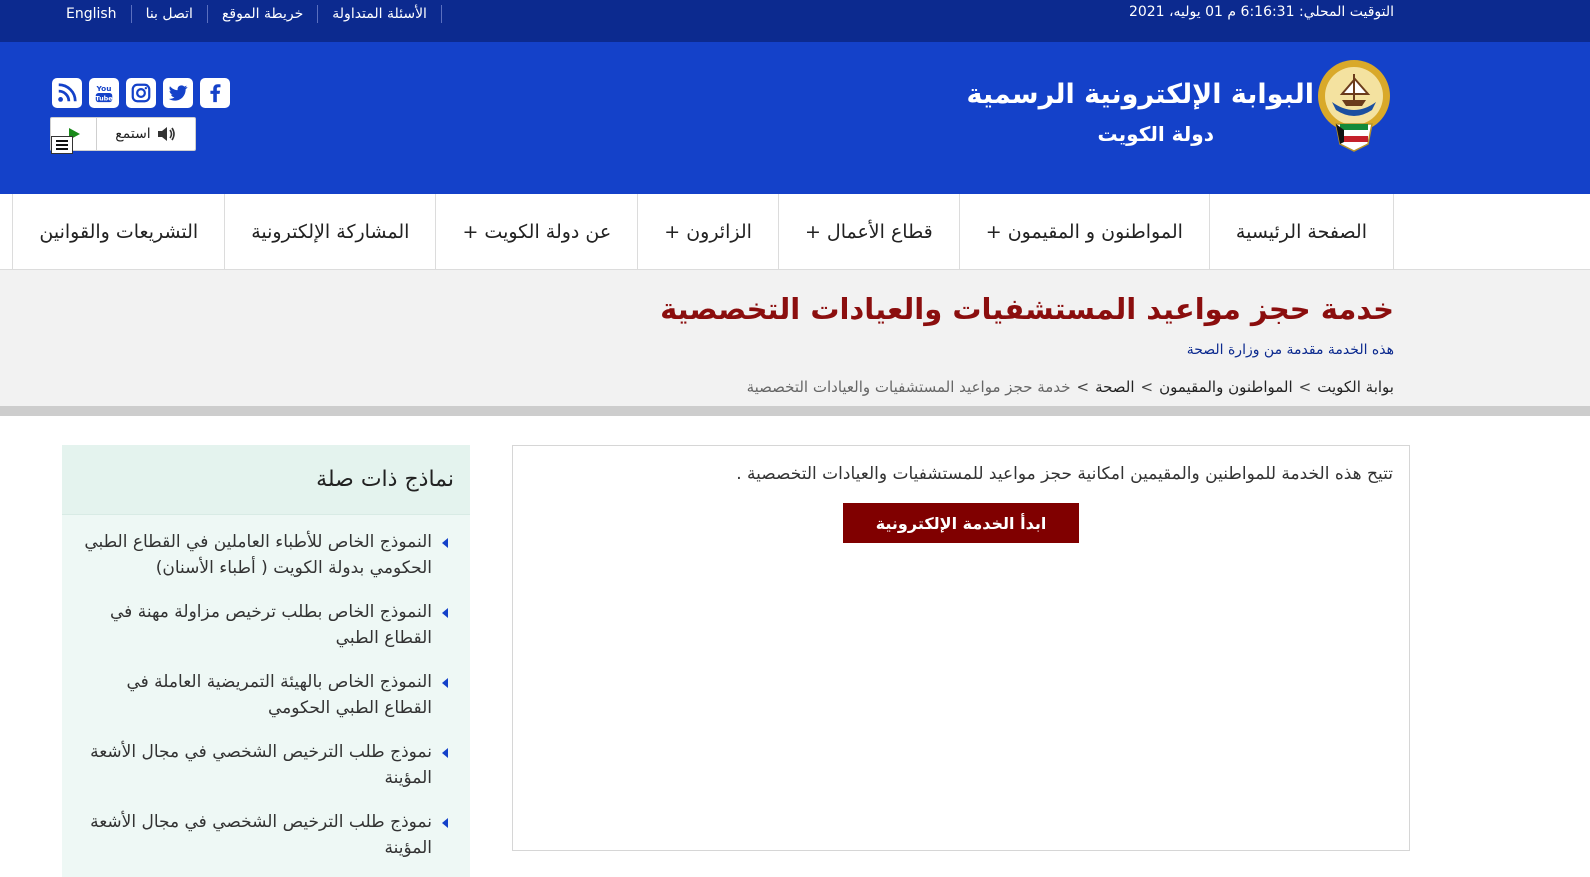  I want to click on nav-e-participation: المشاركة الإلكترونية, so click(329, 232).